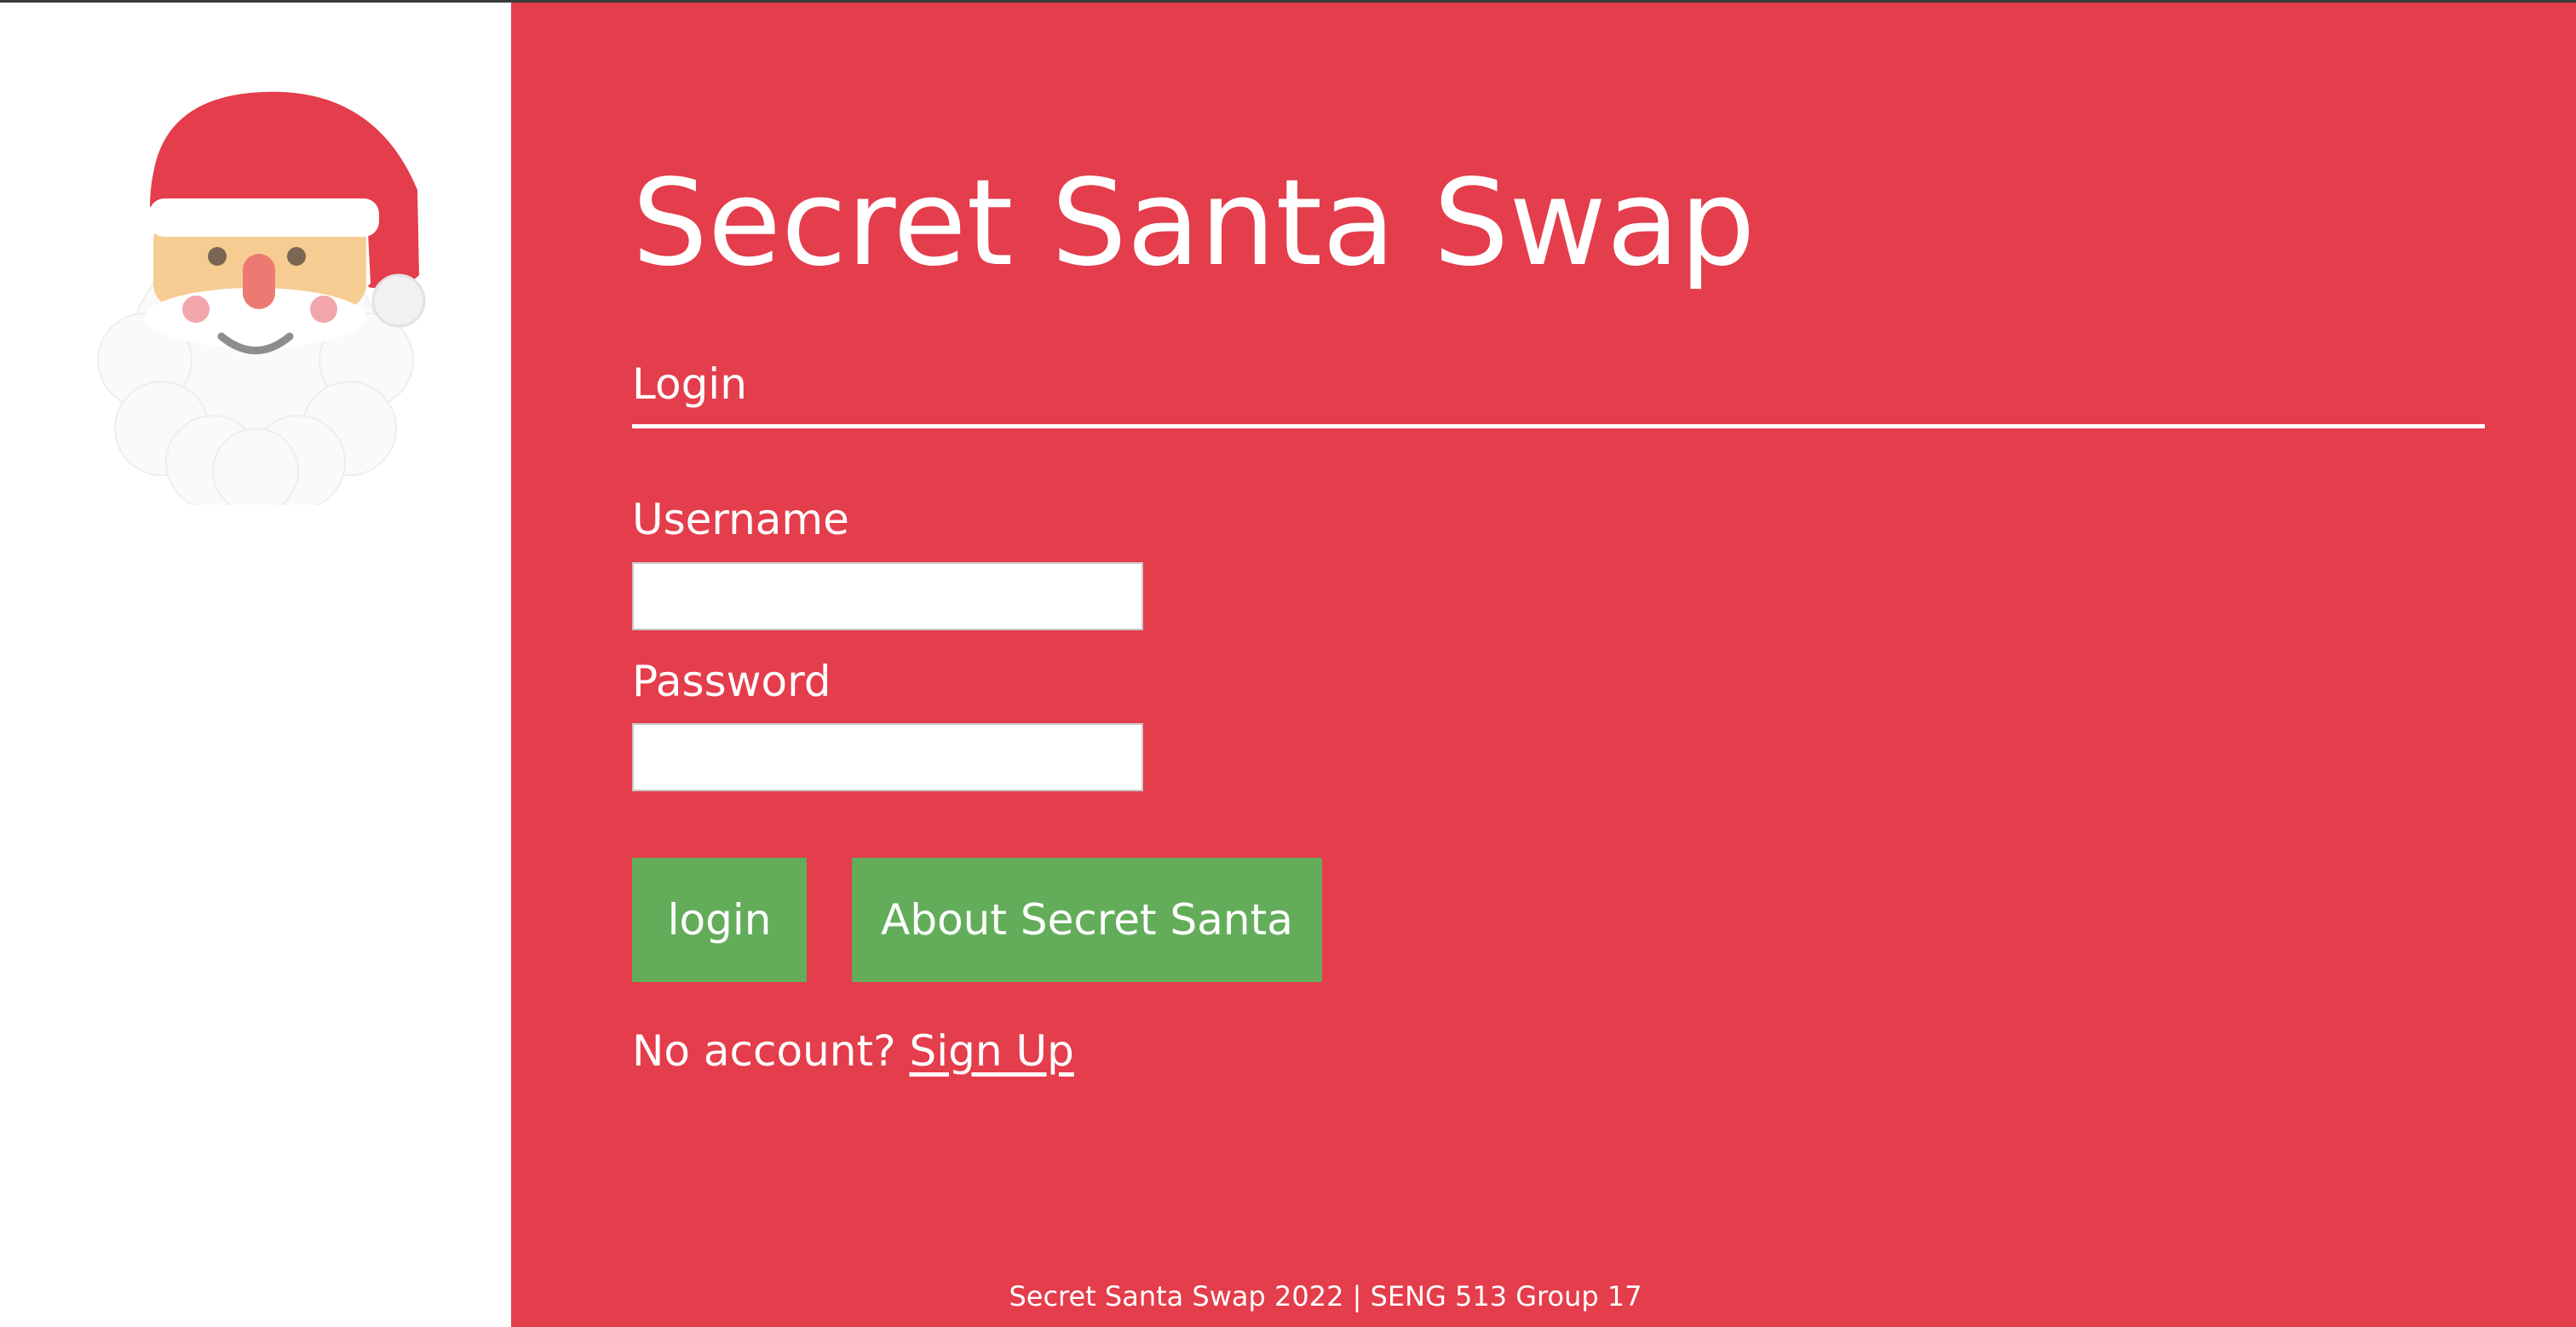  What do you see at coordinates (690, 384) in the screenshot?
I see `login-section-label: Login` at bounding box center [690, 384].